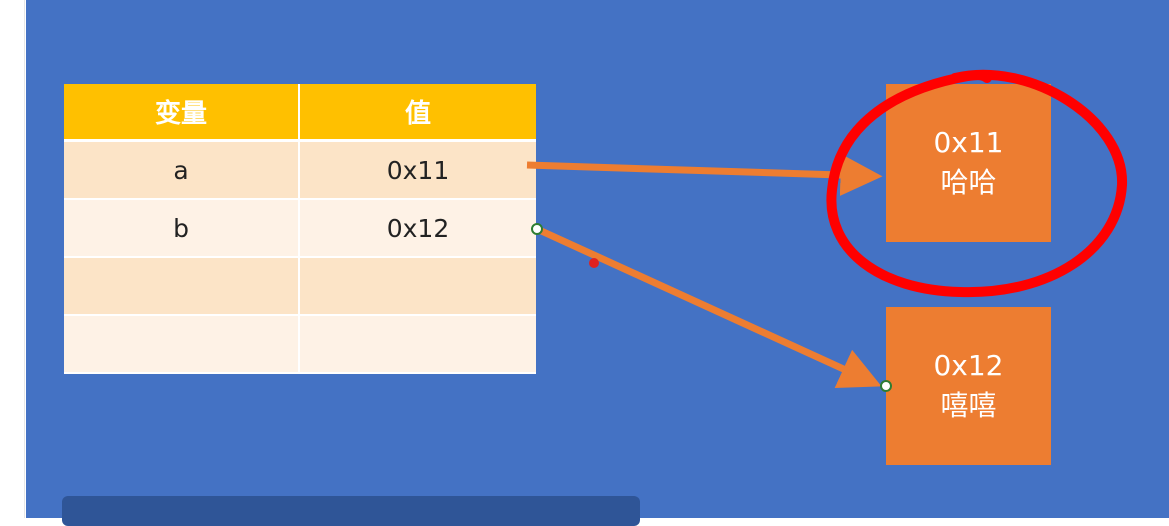 The image size is (1169, 526). I want to click on selection-handle-end, so click(886, 386).